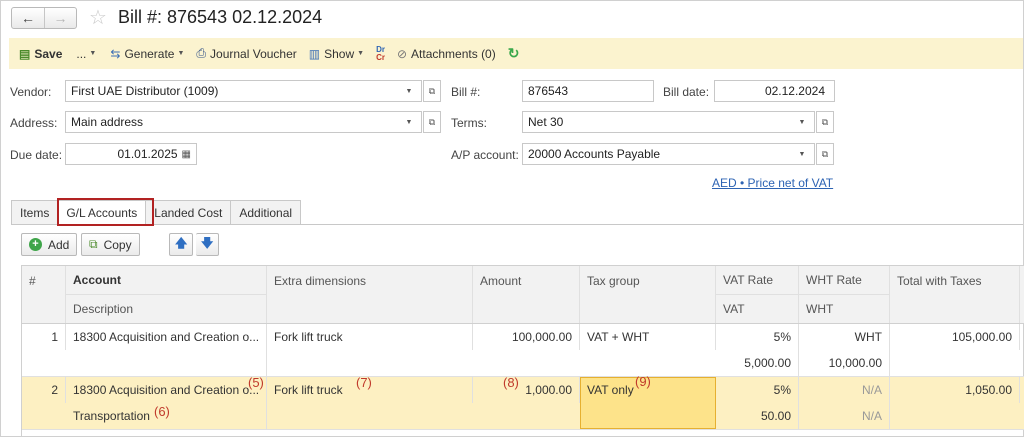 The height and width of the screenshot is (437, 1024). I want to click on debit-credit-icon: Dr Cr, so click(380, 53).